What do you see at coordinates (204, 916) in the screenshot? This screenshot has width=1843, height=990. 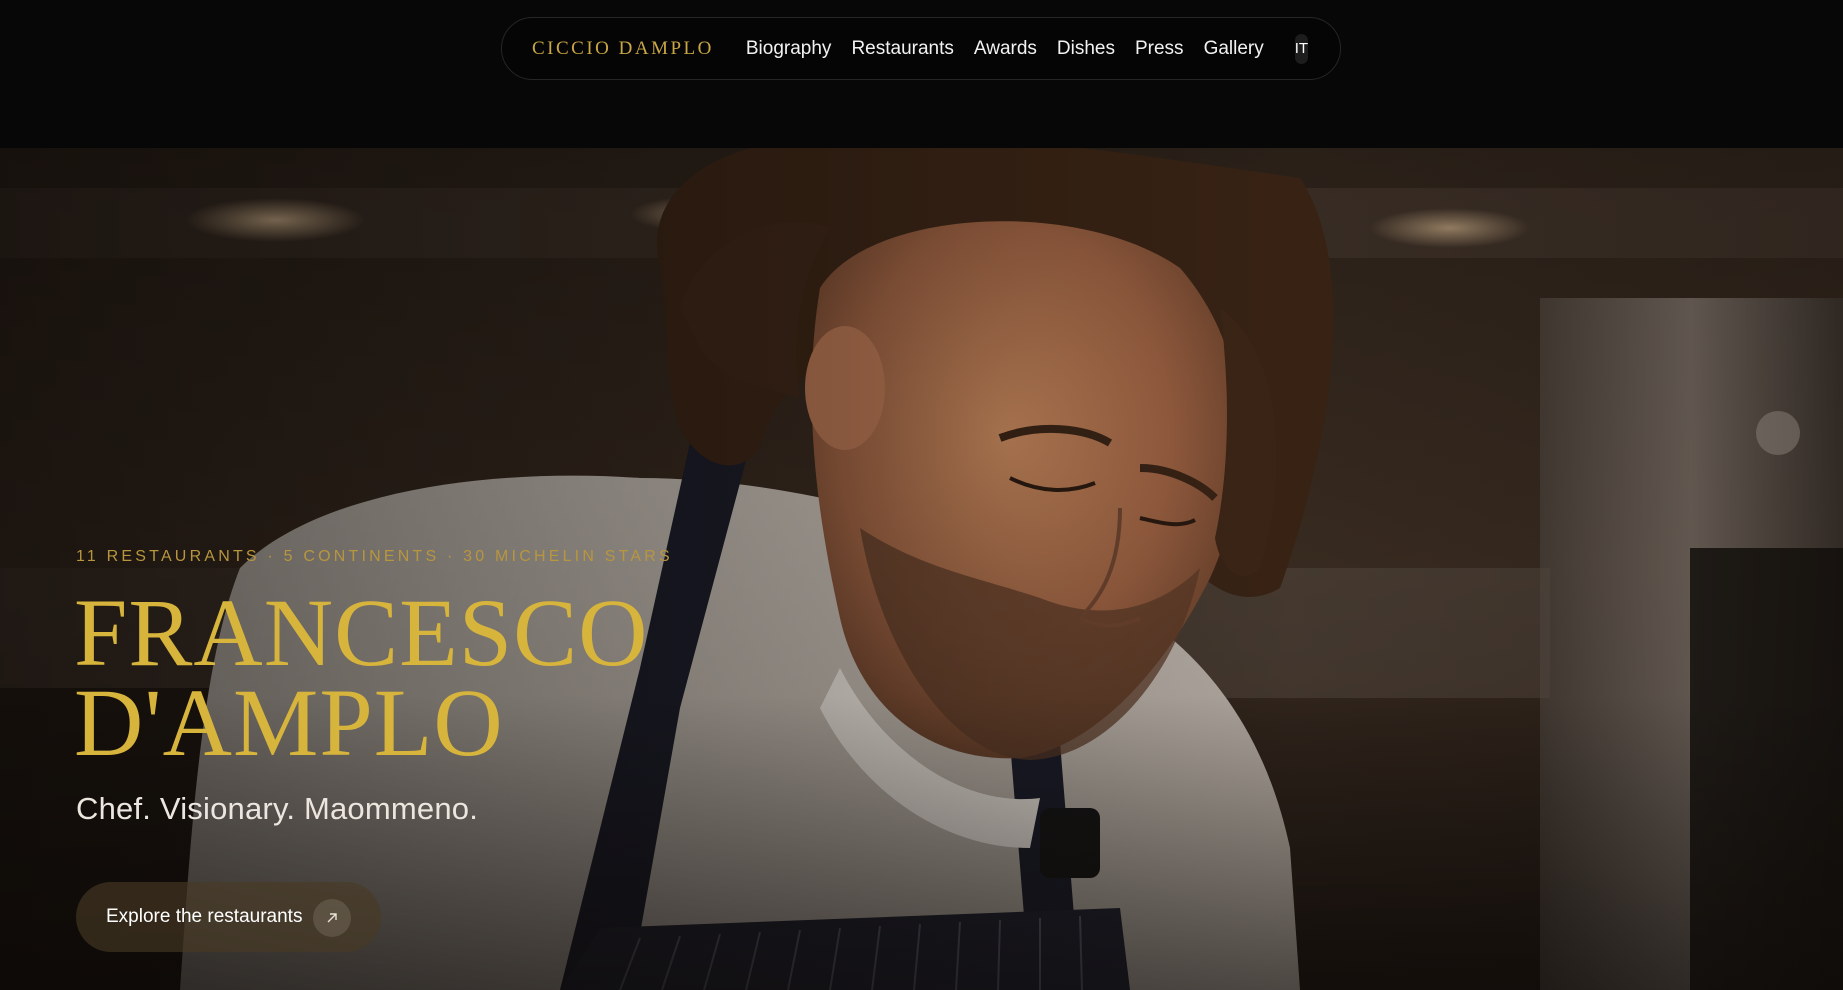 I see `cta-label: Explore the restaurants` at bounding box center [204, 916].